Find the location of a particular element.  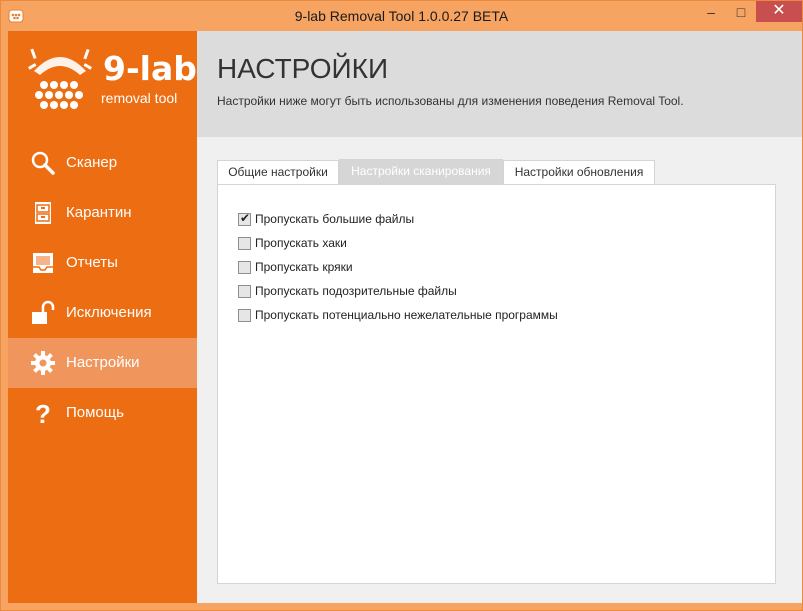

logo: 9-lab removal tool is located at coordinates (102, 81).